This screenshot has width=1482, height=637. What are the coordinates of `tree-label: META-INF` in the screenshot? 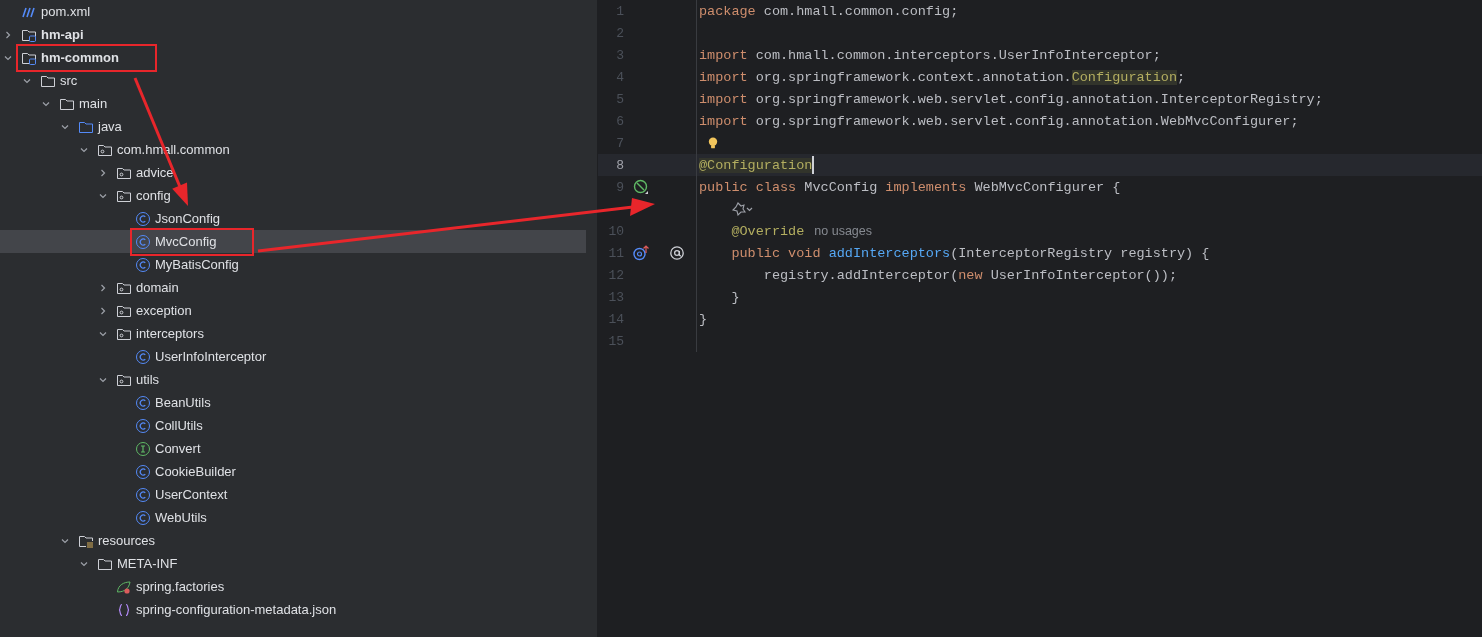 It's located at (147, 563).